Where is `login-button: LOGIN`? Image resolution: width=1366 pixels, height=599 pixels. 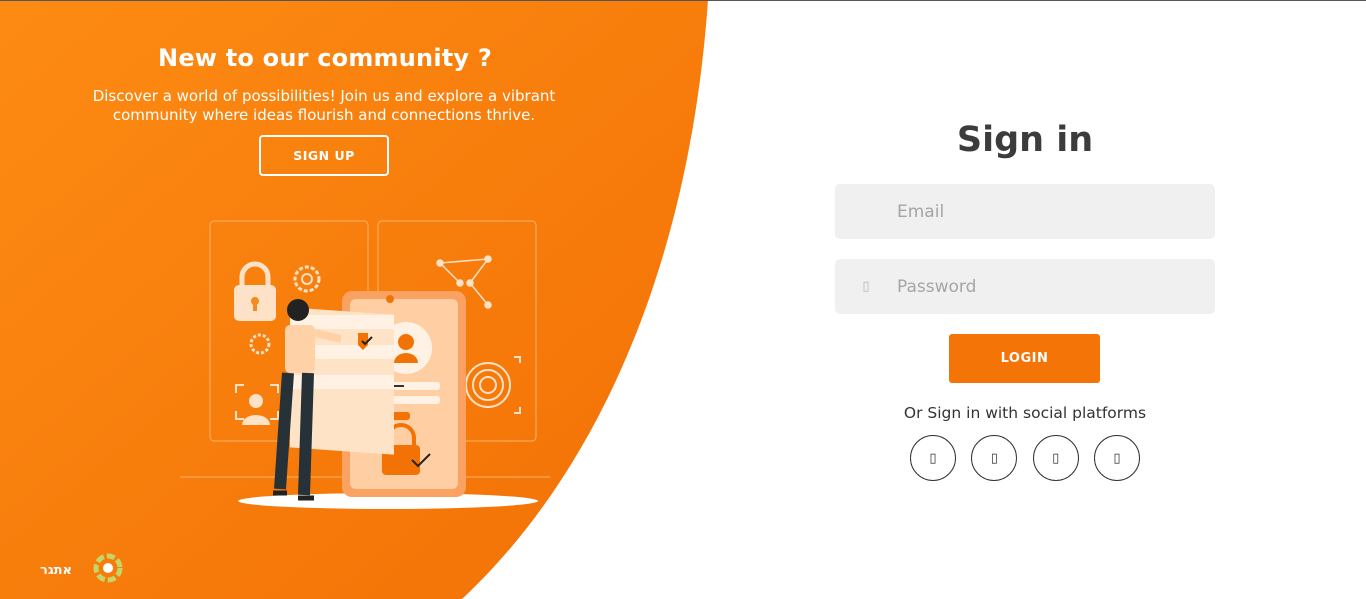 login-button: LOGIN is located at coordinates (1024, 358).